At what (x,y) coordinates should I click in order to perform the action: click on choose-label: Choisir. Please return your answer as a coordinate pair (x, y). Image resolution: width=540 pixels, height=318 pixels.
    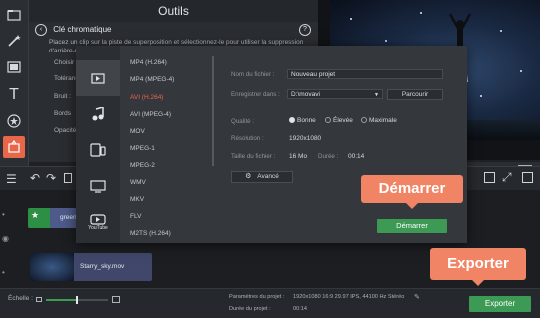
    Looking at the image, I should click on (64, 62).